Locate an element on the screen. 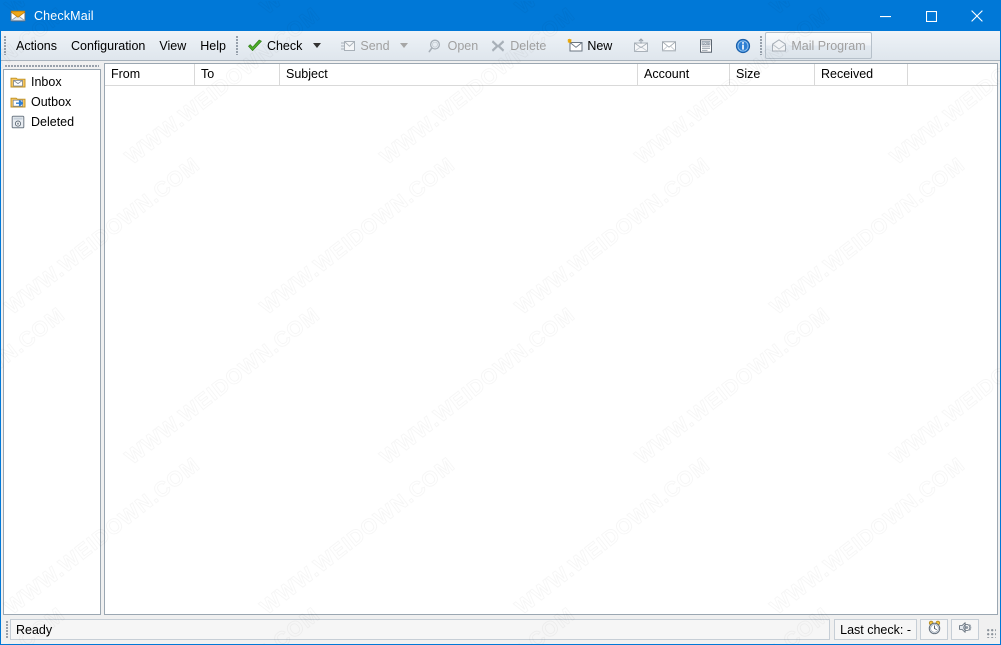 This screenshot has width=1001, height=645. send-mail-icon is located at coordinates (348, 46).